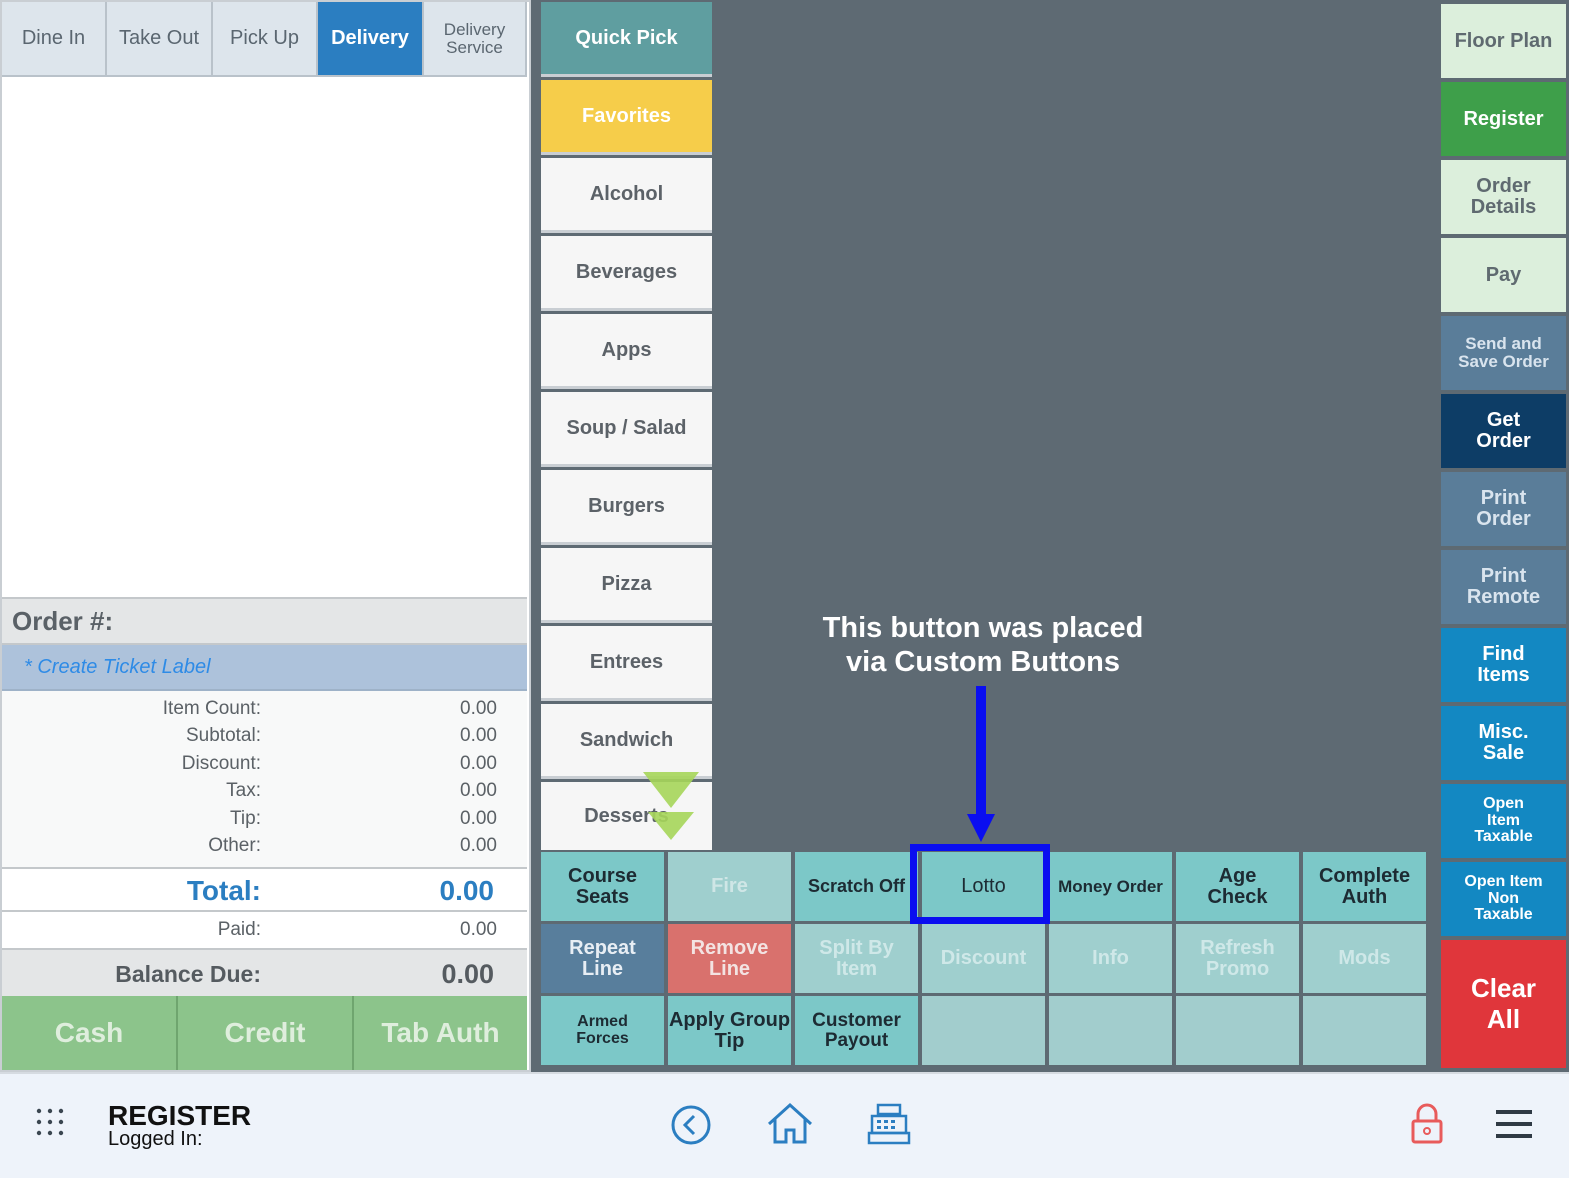 This screenshot has width=1569, height=1178. Describe the element at coordinates (478, 708) in the screenshot. I see `item-count-value: 0.00` at that location.